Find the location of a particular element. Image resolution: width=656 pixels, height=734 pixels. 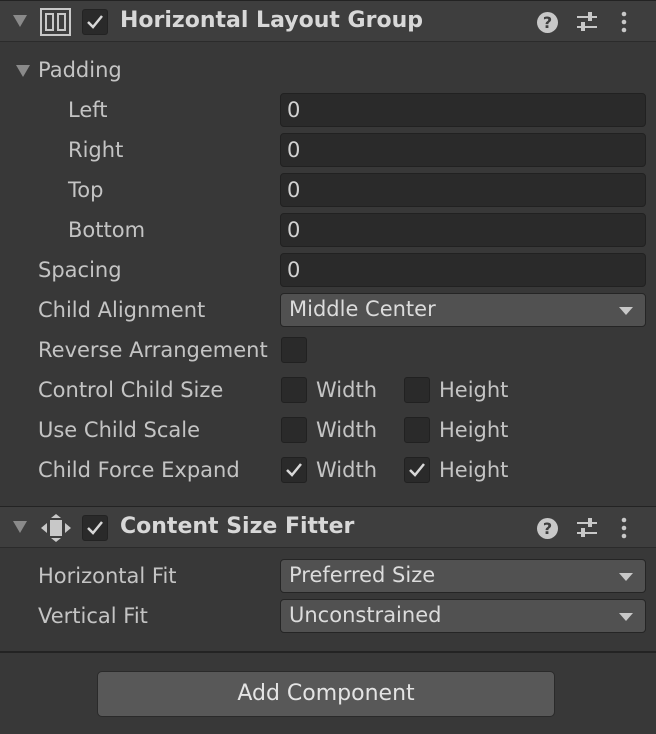

child-alignment-label: Child Alignment is located at coordinates (122, 310).